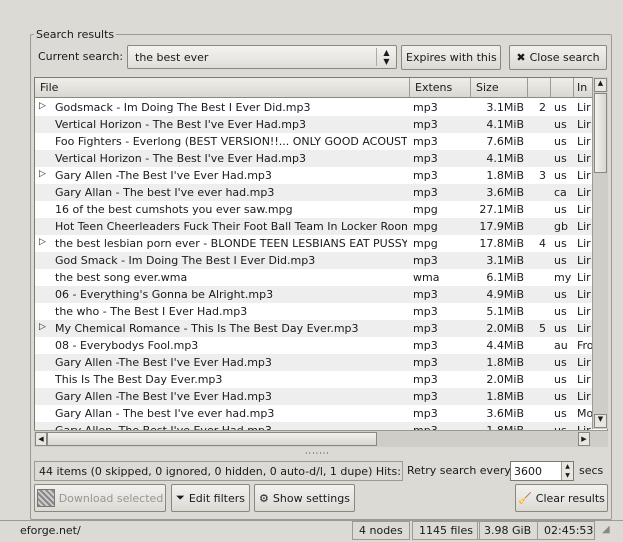 This screenshot has height=542, width=623. I want to click on column-size: Size, so click(499, 88).